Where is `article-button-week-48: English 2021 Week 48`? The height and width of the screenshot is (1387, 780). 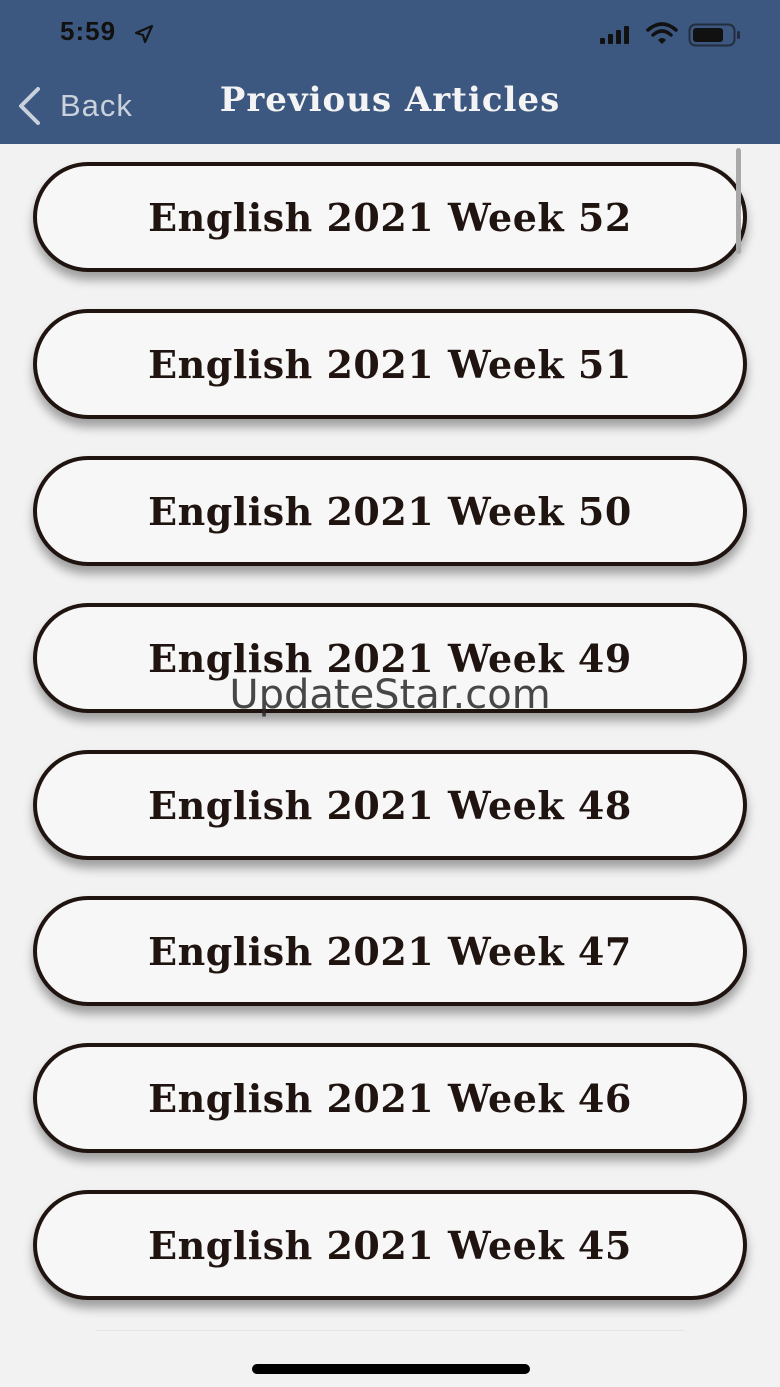
article-button-week-48: English 2021 Week 48 is located at coordinates (390, 805).